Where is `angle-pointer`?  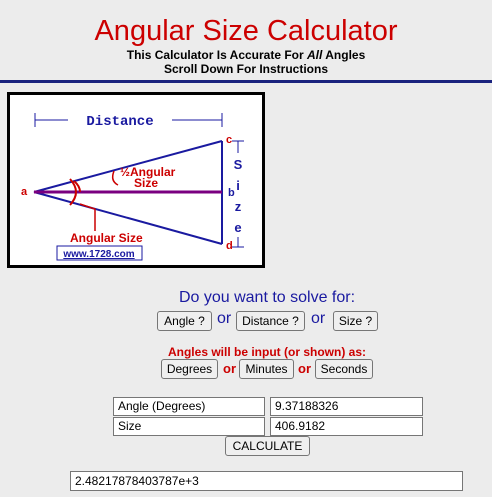 angle-pointer is located at coordinates (87, 217).